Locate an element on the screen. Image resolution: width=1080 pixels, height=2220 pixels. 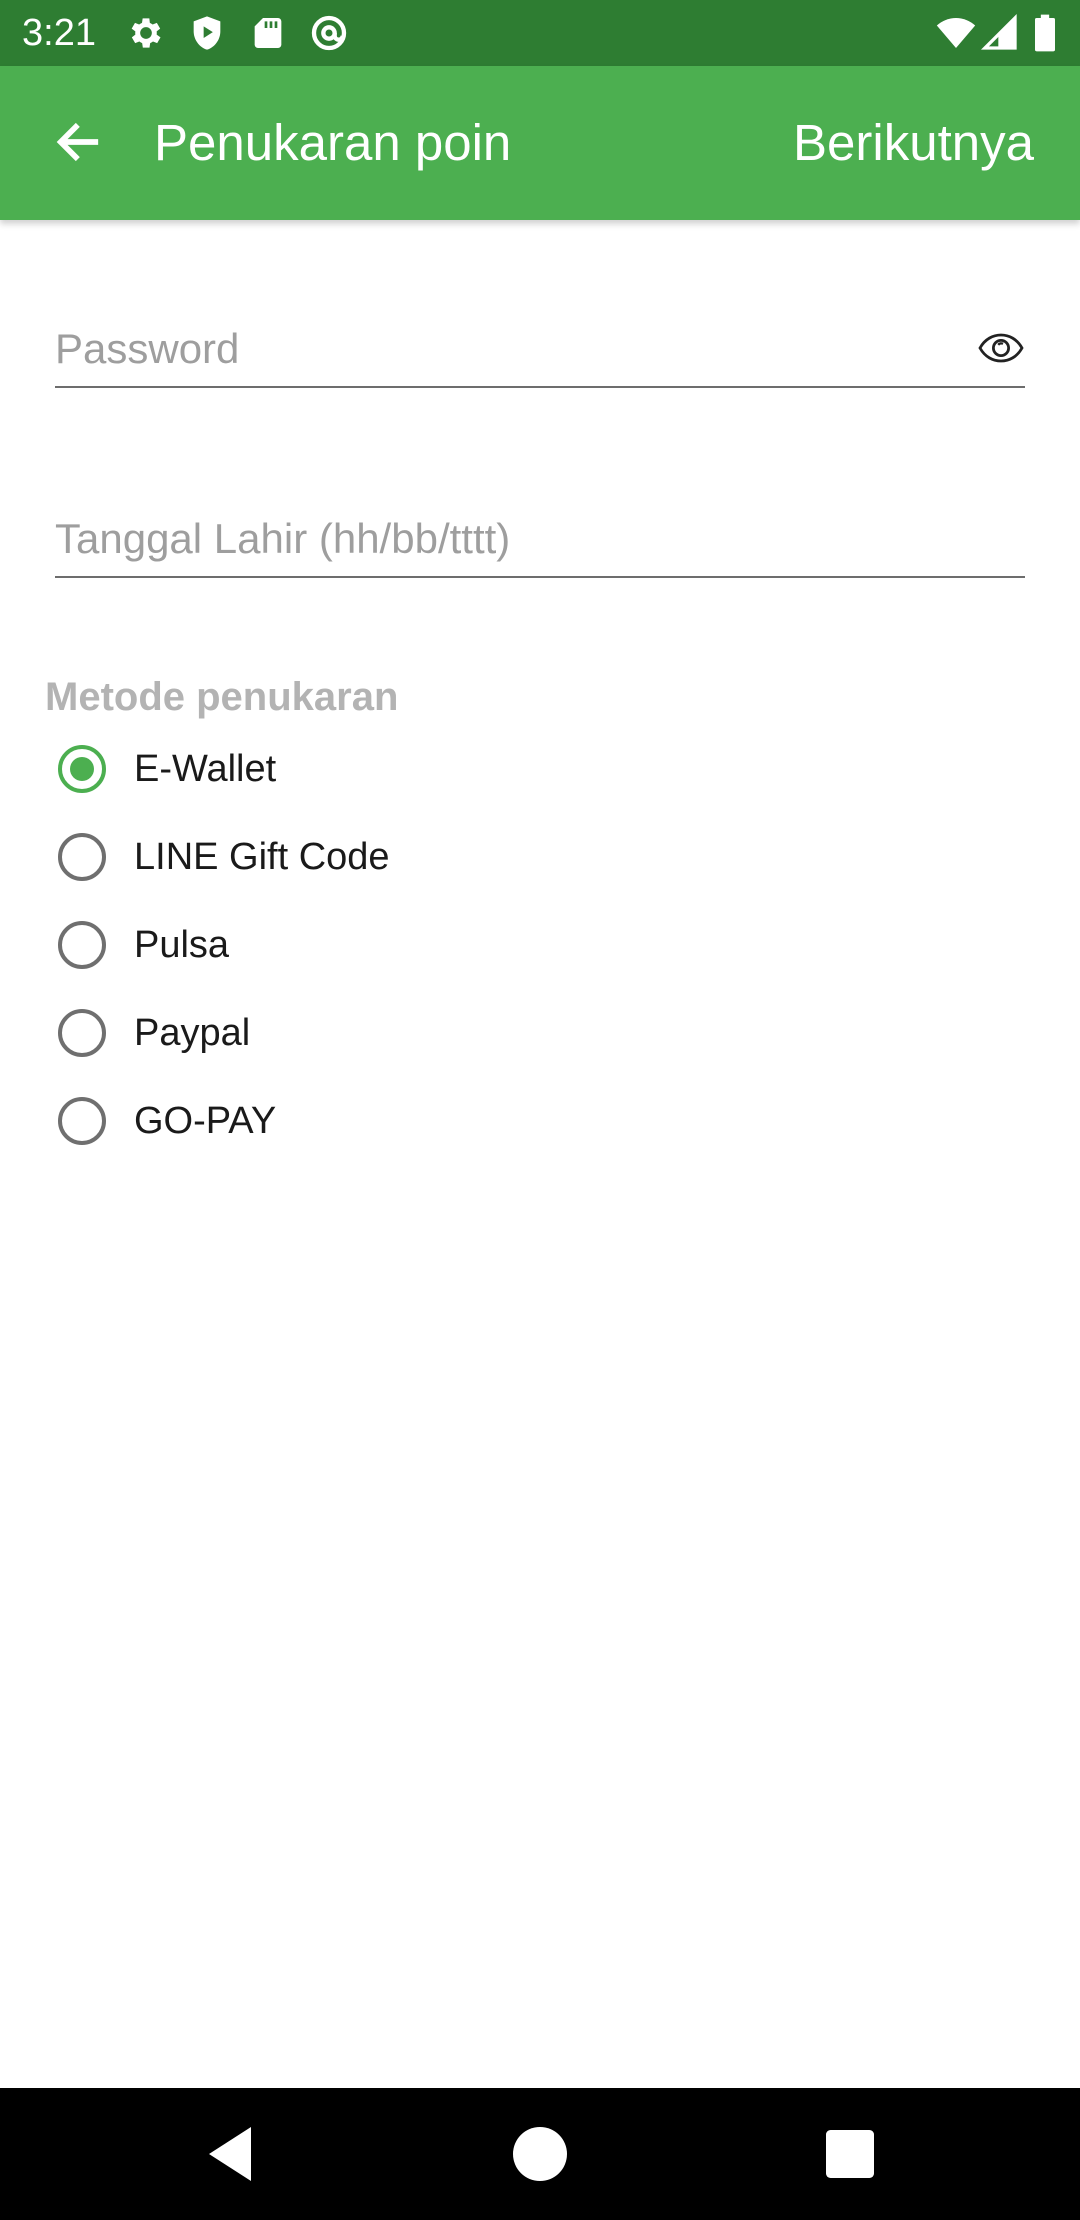
radio-label: E-Wallet is located at coordinates (205, 768).